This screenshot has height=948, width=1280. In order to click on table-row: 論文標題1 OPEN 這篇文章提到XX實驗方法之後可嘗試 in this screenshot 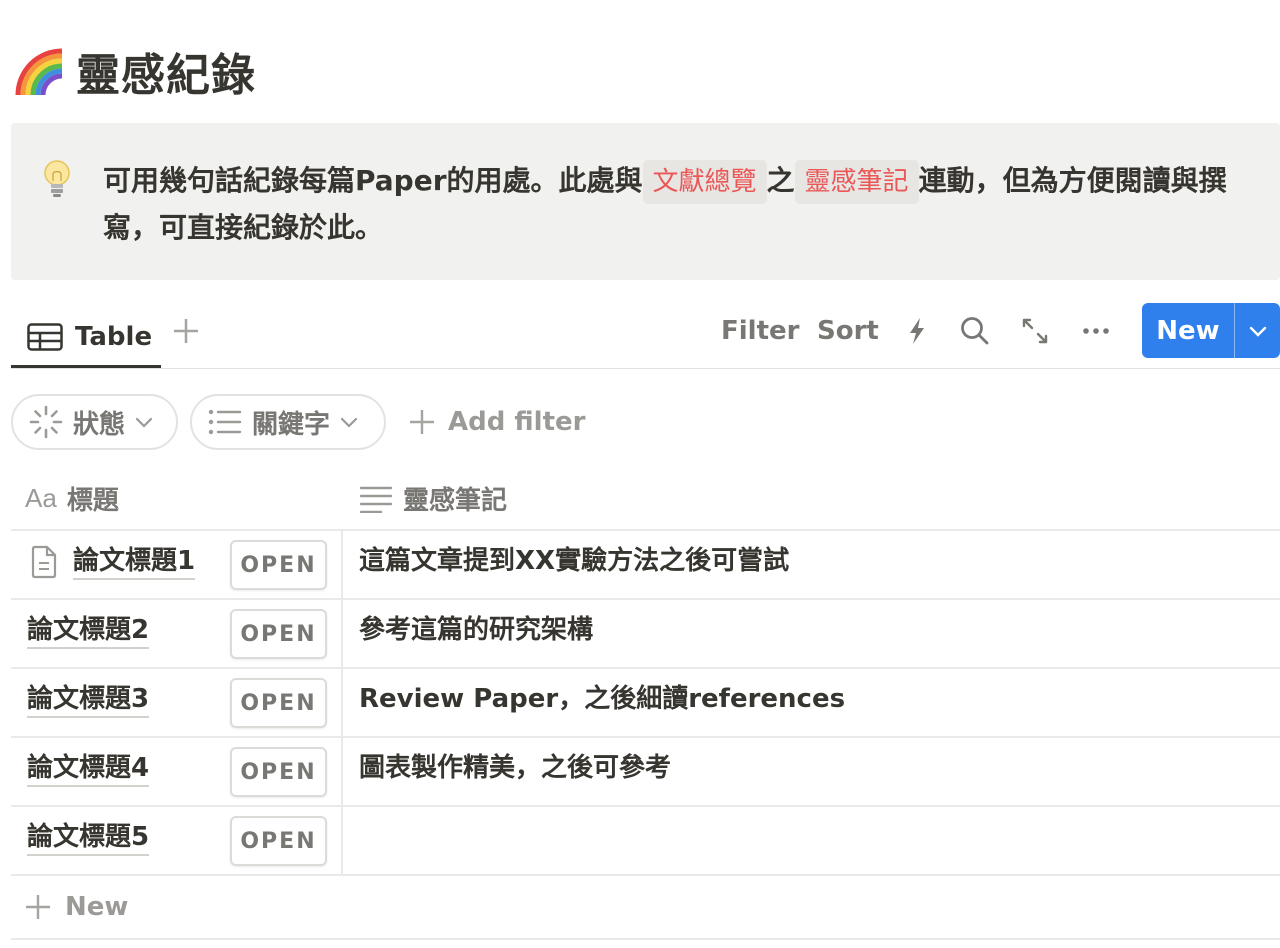, I will do `click(645, 565)`.